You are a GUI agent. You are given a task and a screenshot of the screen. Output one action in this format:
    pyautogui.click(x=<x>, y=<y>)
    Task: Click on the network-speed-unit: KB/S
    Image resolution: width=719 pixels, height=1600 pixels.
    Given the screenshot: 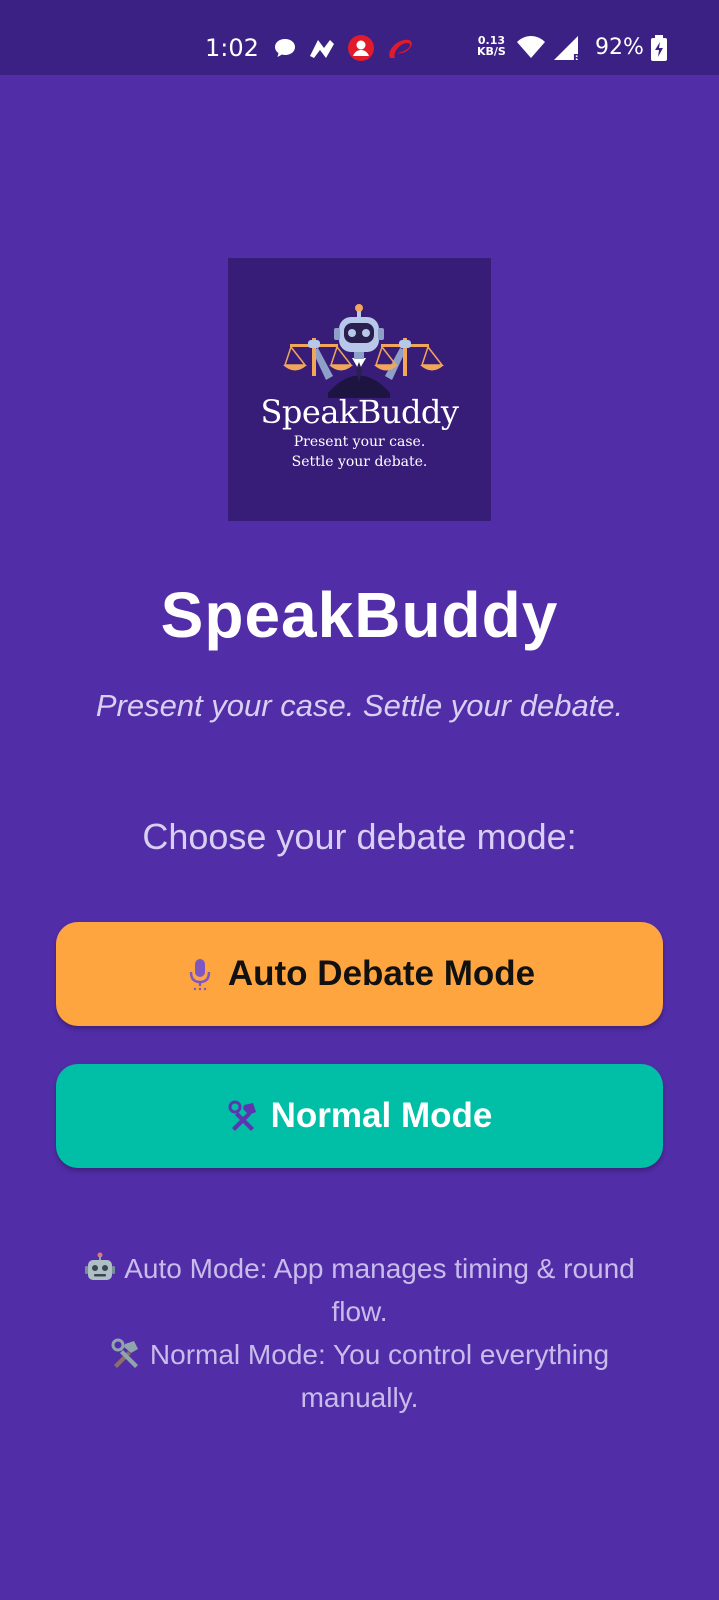 What is the action you would take?
    pyautogui.click(x=491, y=51)
    